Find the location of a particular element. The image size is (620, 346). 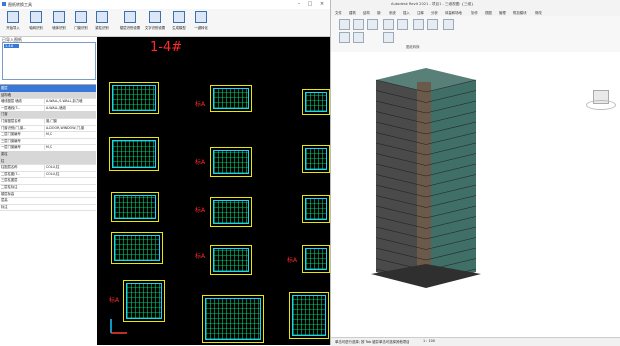

ucs-axis-icon is located at coordinates (118, 326).